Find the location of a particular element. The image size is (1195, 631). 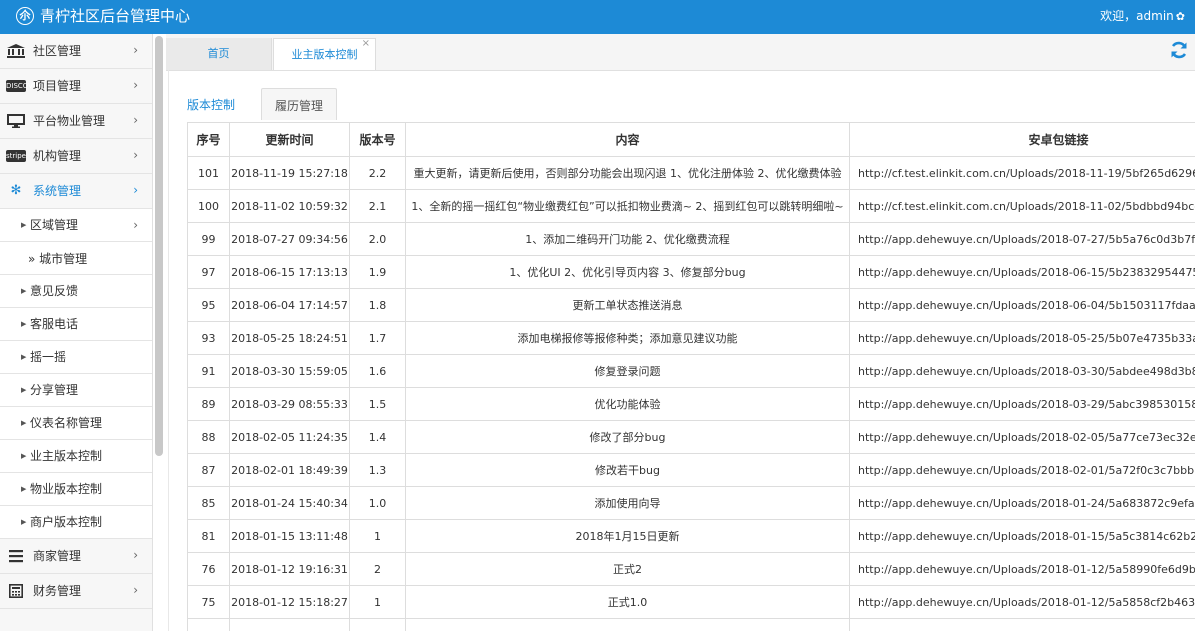

tab-home: 首页 is located at coordinates (219, 54).